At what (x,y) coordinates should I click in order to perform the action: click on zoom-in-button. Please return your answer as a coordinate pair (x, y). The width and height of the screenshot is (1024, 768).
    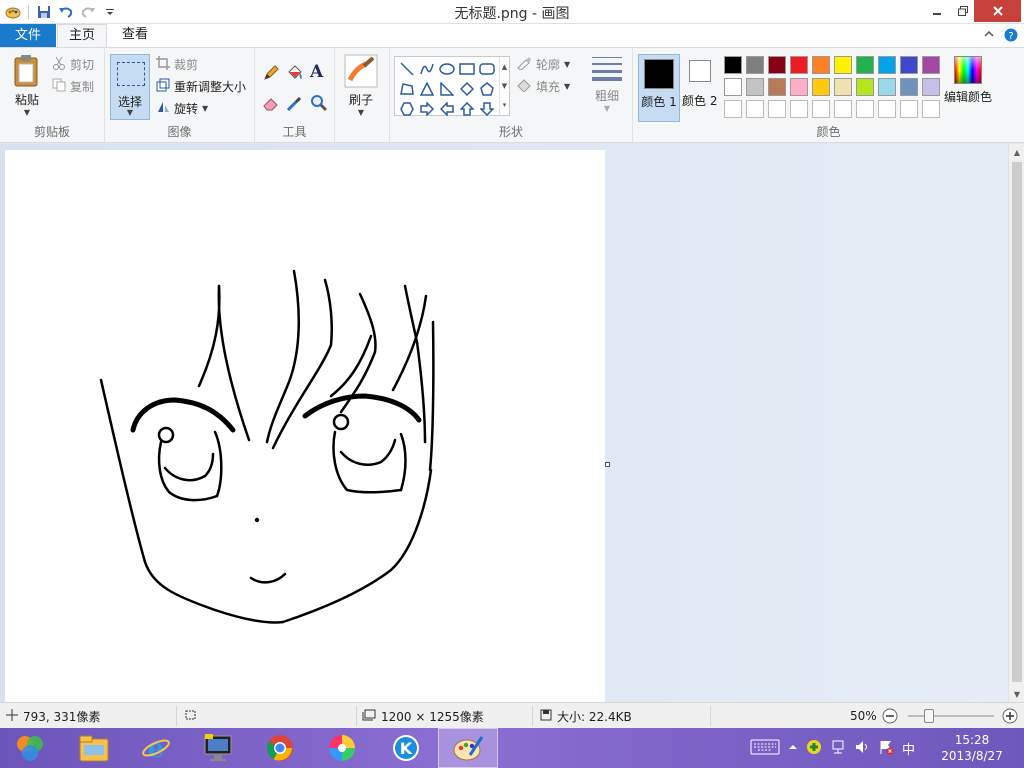
    Looking at the image, I should click on (1010, 716).